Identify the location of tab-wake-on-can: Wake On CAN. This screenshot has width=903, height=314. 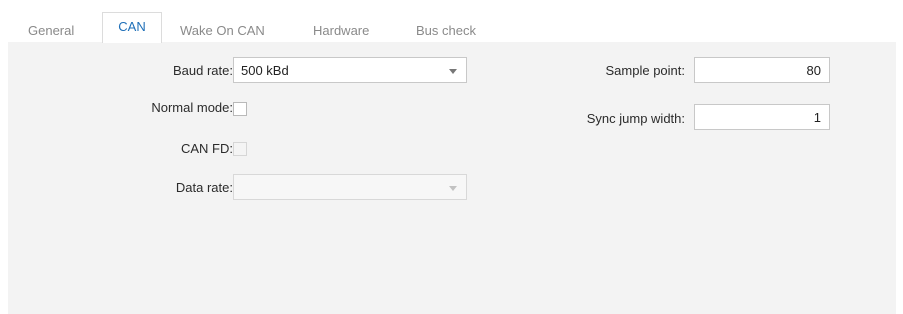
(222, 31).